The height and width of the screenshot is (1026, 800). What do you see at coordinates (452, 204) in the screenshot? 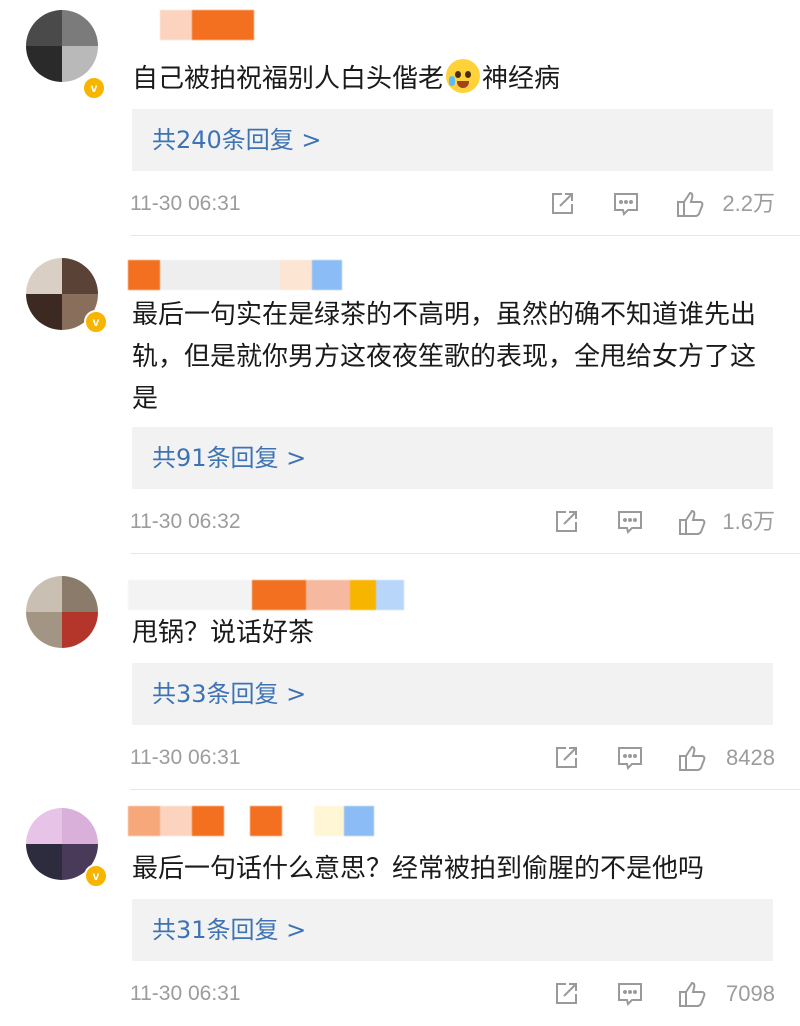
I see `comment-meta: 11-30 06:31 2.2万` at bounding box center [452, 204].